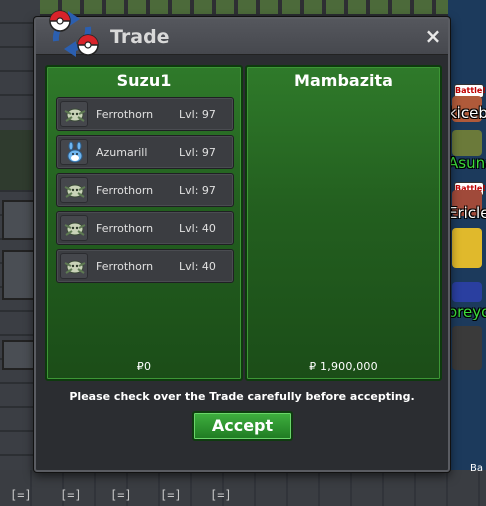 The width and height of the screenshot is (486, 506). Describe the element at coordinates (467, 163) in the screenshot. I see `side-player-name: Asuna` at that location.